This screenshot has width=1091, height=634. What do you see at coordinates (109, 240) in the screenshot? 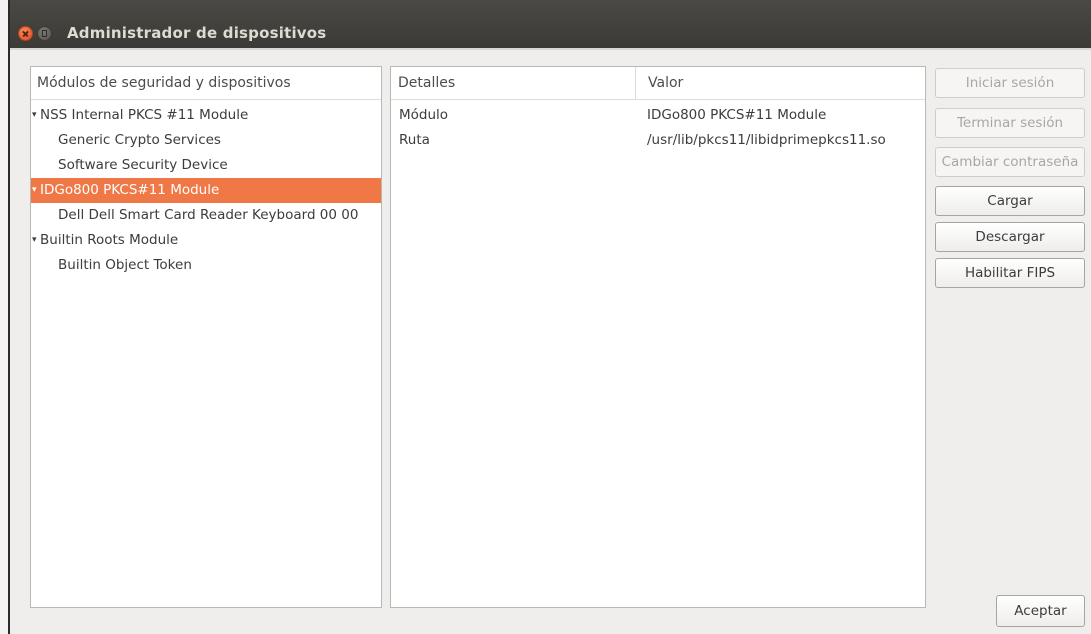
I see `tree-item-label: Builtin Roots Module` at bounding box center [109, 240].